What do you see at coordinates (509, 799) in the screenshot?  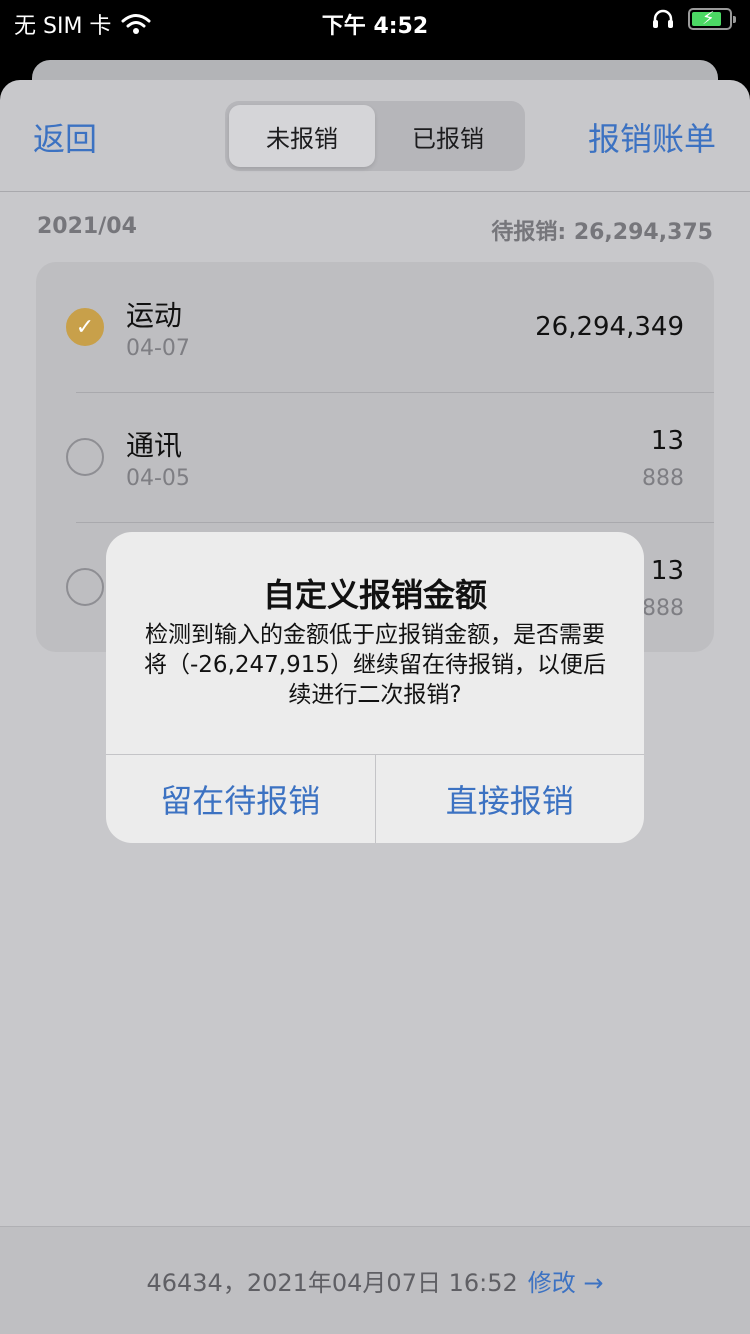 I see `reimburse-directly-button: 直接报销` at bounding box center [509, 799].